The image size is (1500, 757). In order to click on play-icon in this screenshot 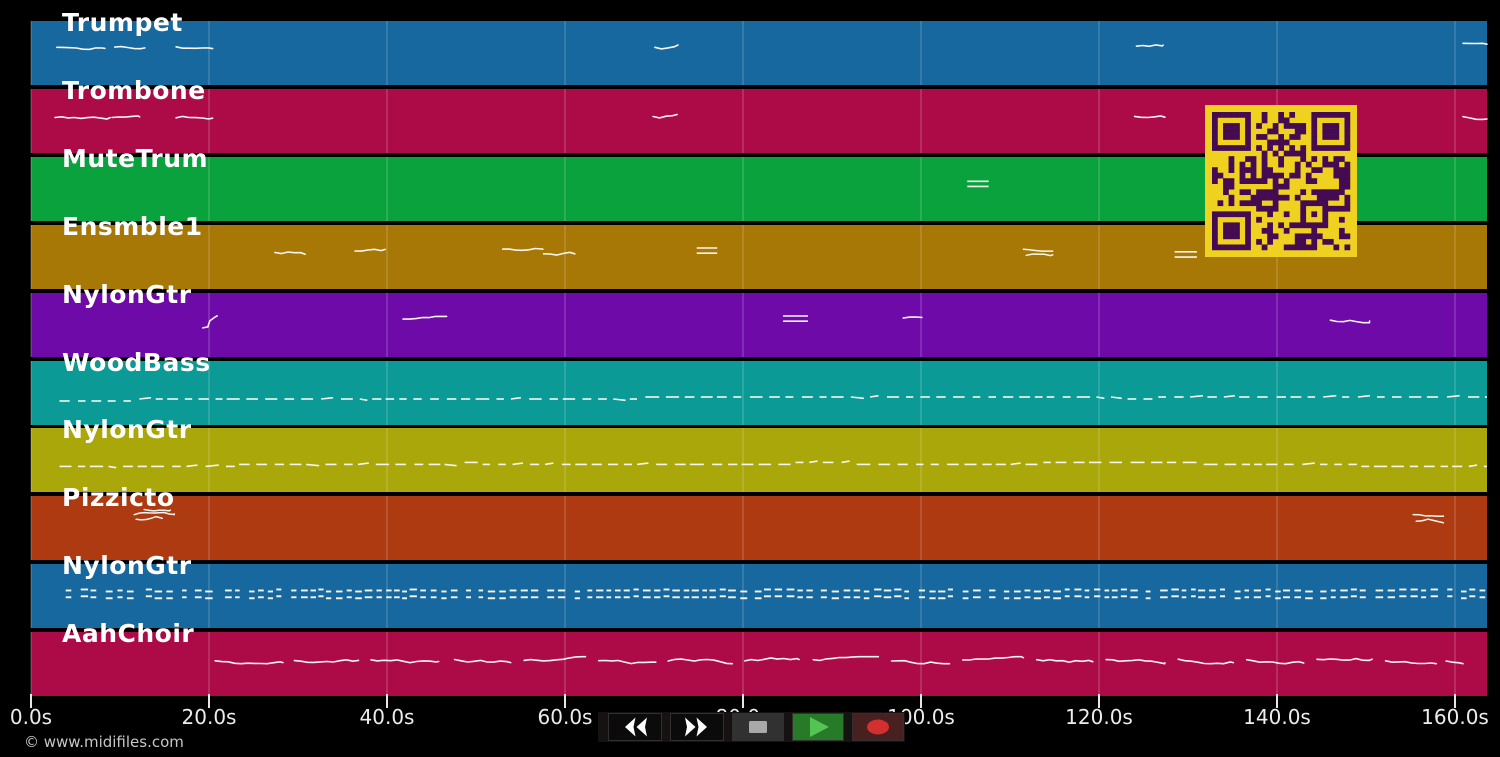, I will do `click(819, 727)`.